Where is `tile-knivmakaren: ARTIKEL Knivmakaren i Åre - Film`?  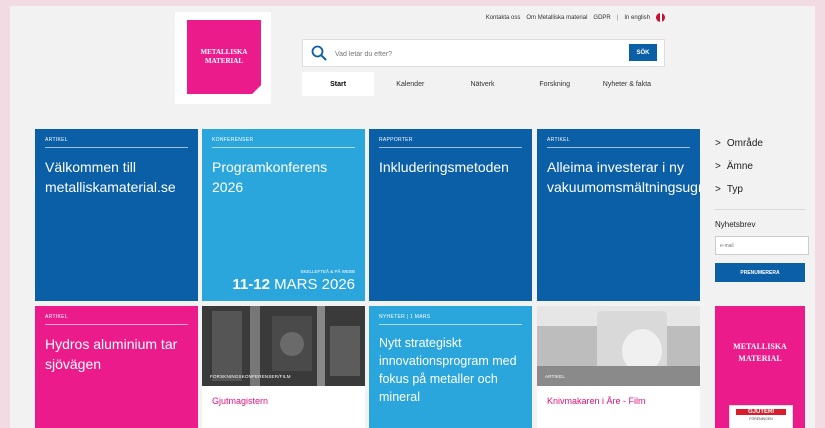 tile-knivmakaren: ARTIKEL Knivmakaren i Åre - Film is located at coordinates (618, 367).